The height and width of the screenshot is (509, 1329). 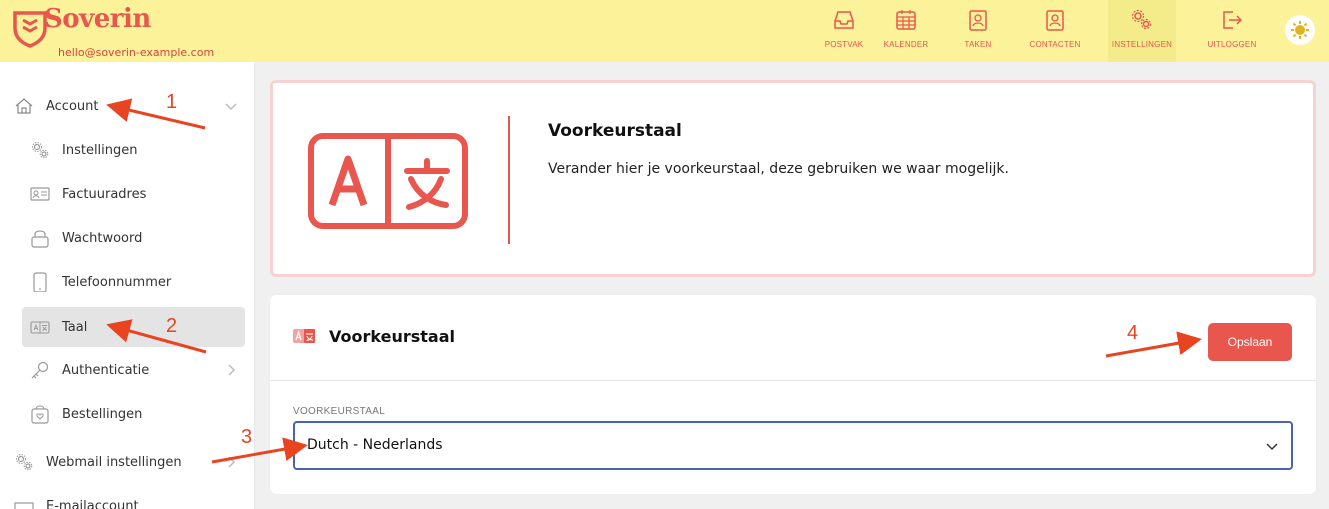 I want to click on sidebar-item-label: Wachtwoord, so click(x=102, y=238).